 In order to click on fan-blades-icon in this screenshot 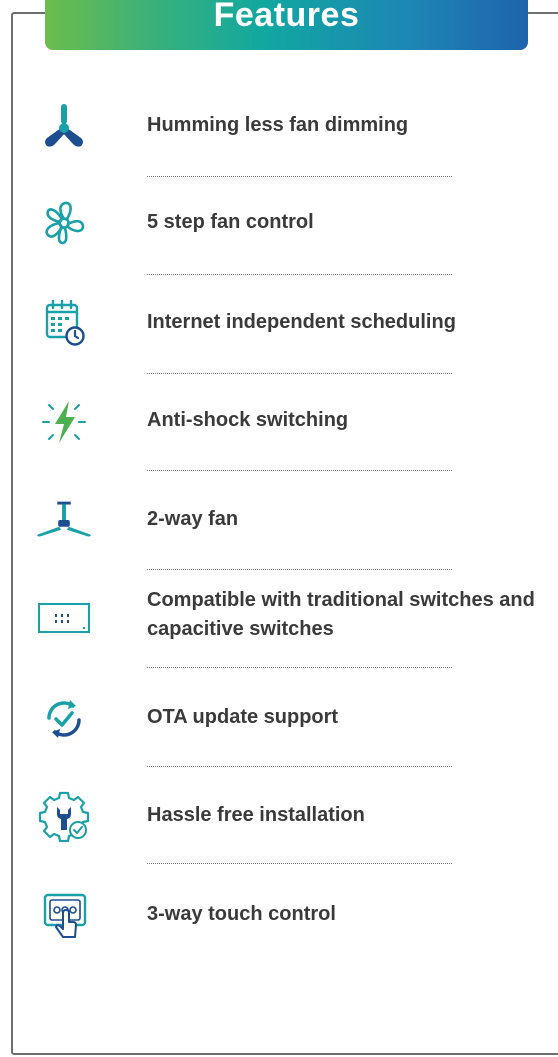, I will do `click(64, 126)`.